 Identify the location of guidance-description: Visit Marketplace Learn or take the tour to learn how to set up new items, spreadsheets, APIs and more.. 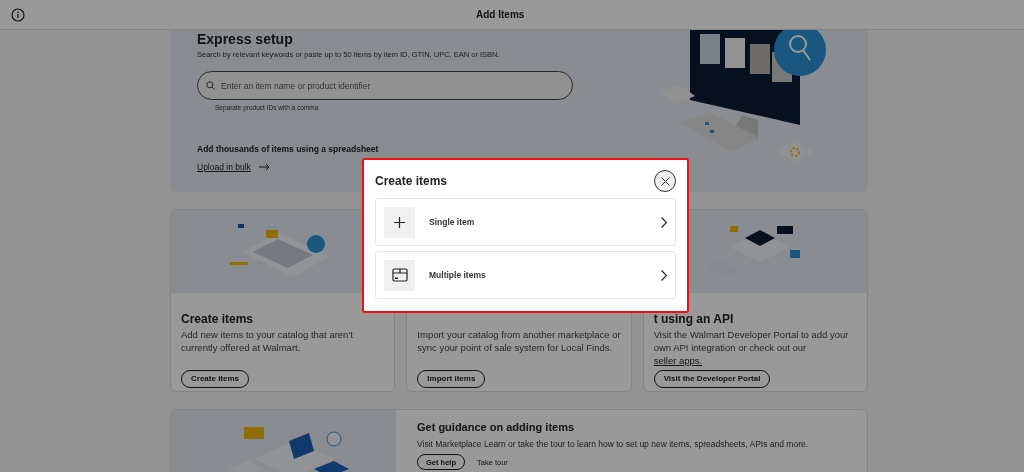
(613, 444).